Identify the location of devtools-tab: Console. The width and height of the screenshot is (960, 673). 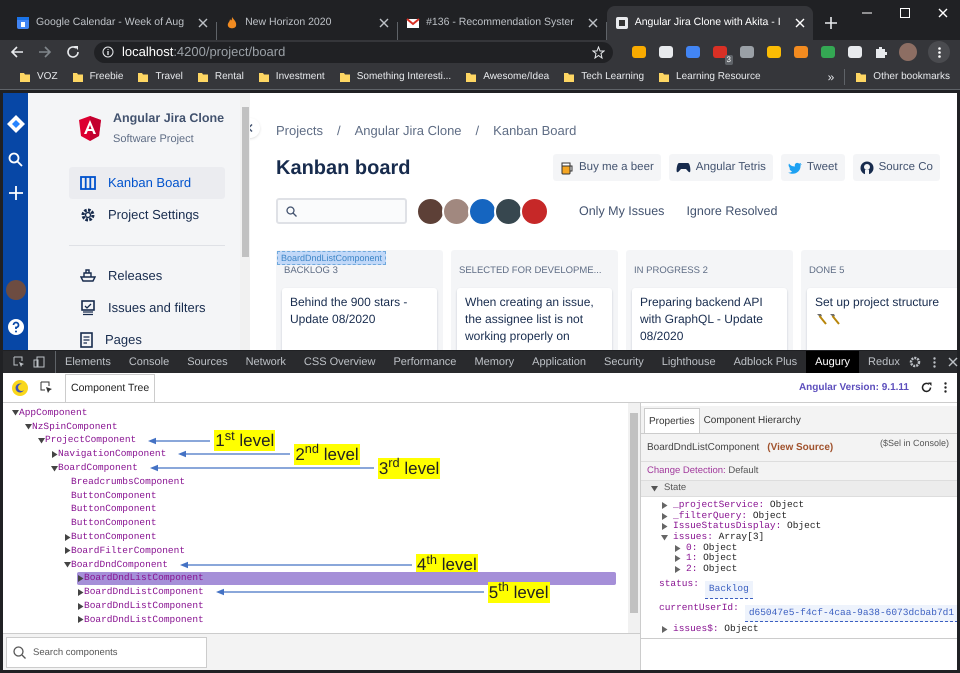
(149, 362).